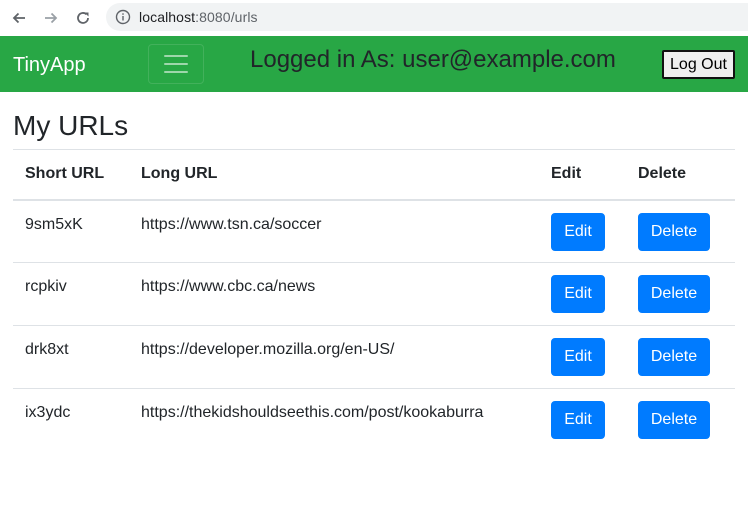  Describe the element at coordinates (334, 357) in the screenshot. I see `long-url-cell: https://developer.mozilla.org/en-US/` at that location.